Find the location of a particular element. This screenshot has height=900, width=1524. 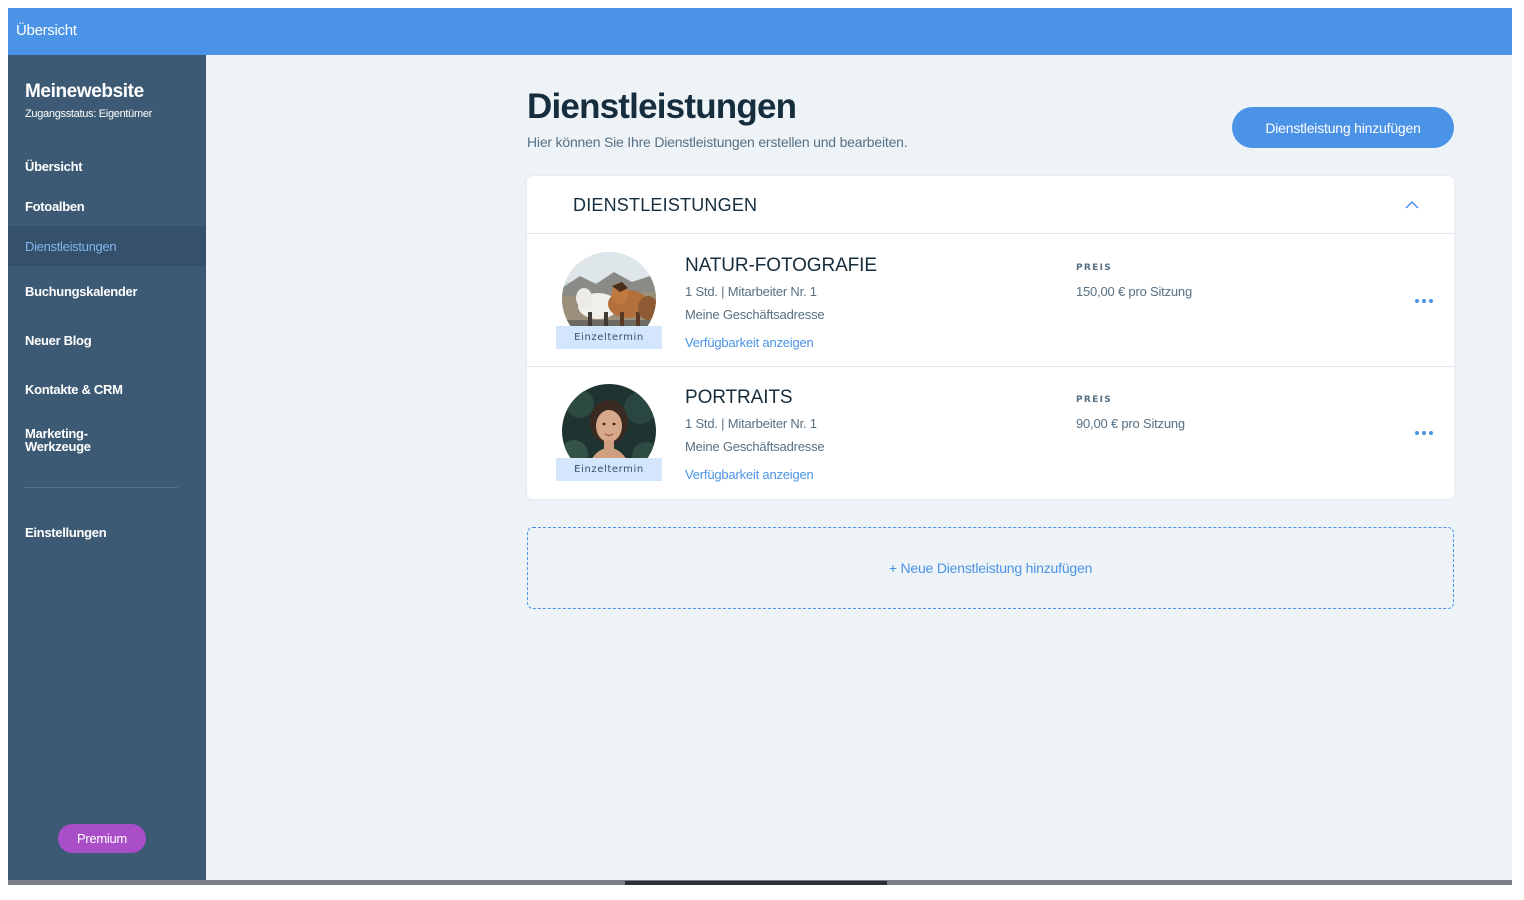

chevron-up-icon is located at coordinates (1412, 205).